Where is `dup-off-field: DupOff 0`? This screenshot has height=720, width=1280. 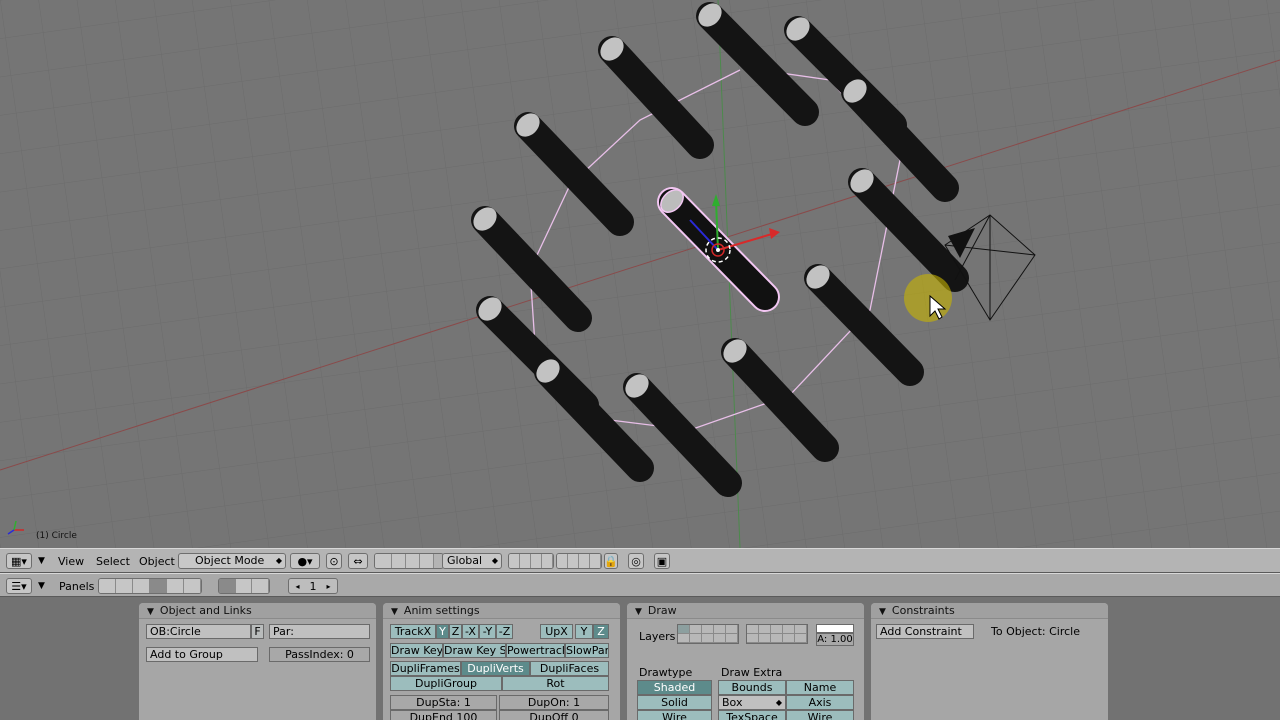 dup-off-field: DupOff 0 is located at coordinates (554, 715).